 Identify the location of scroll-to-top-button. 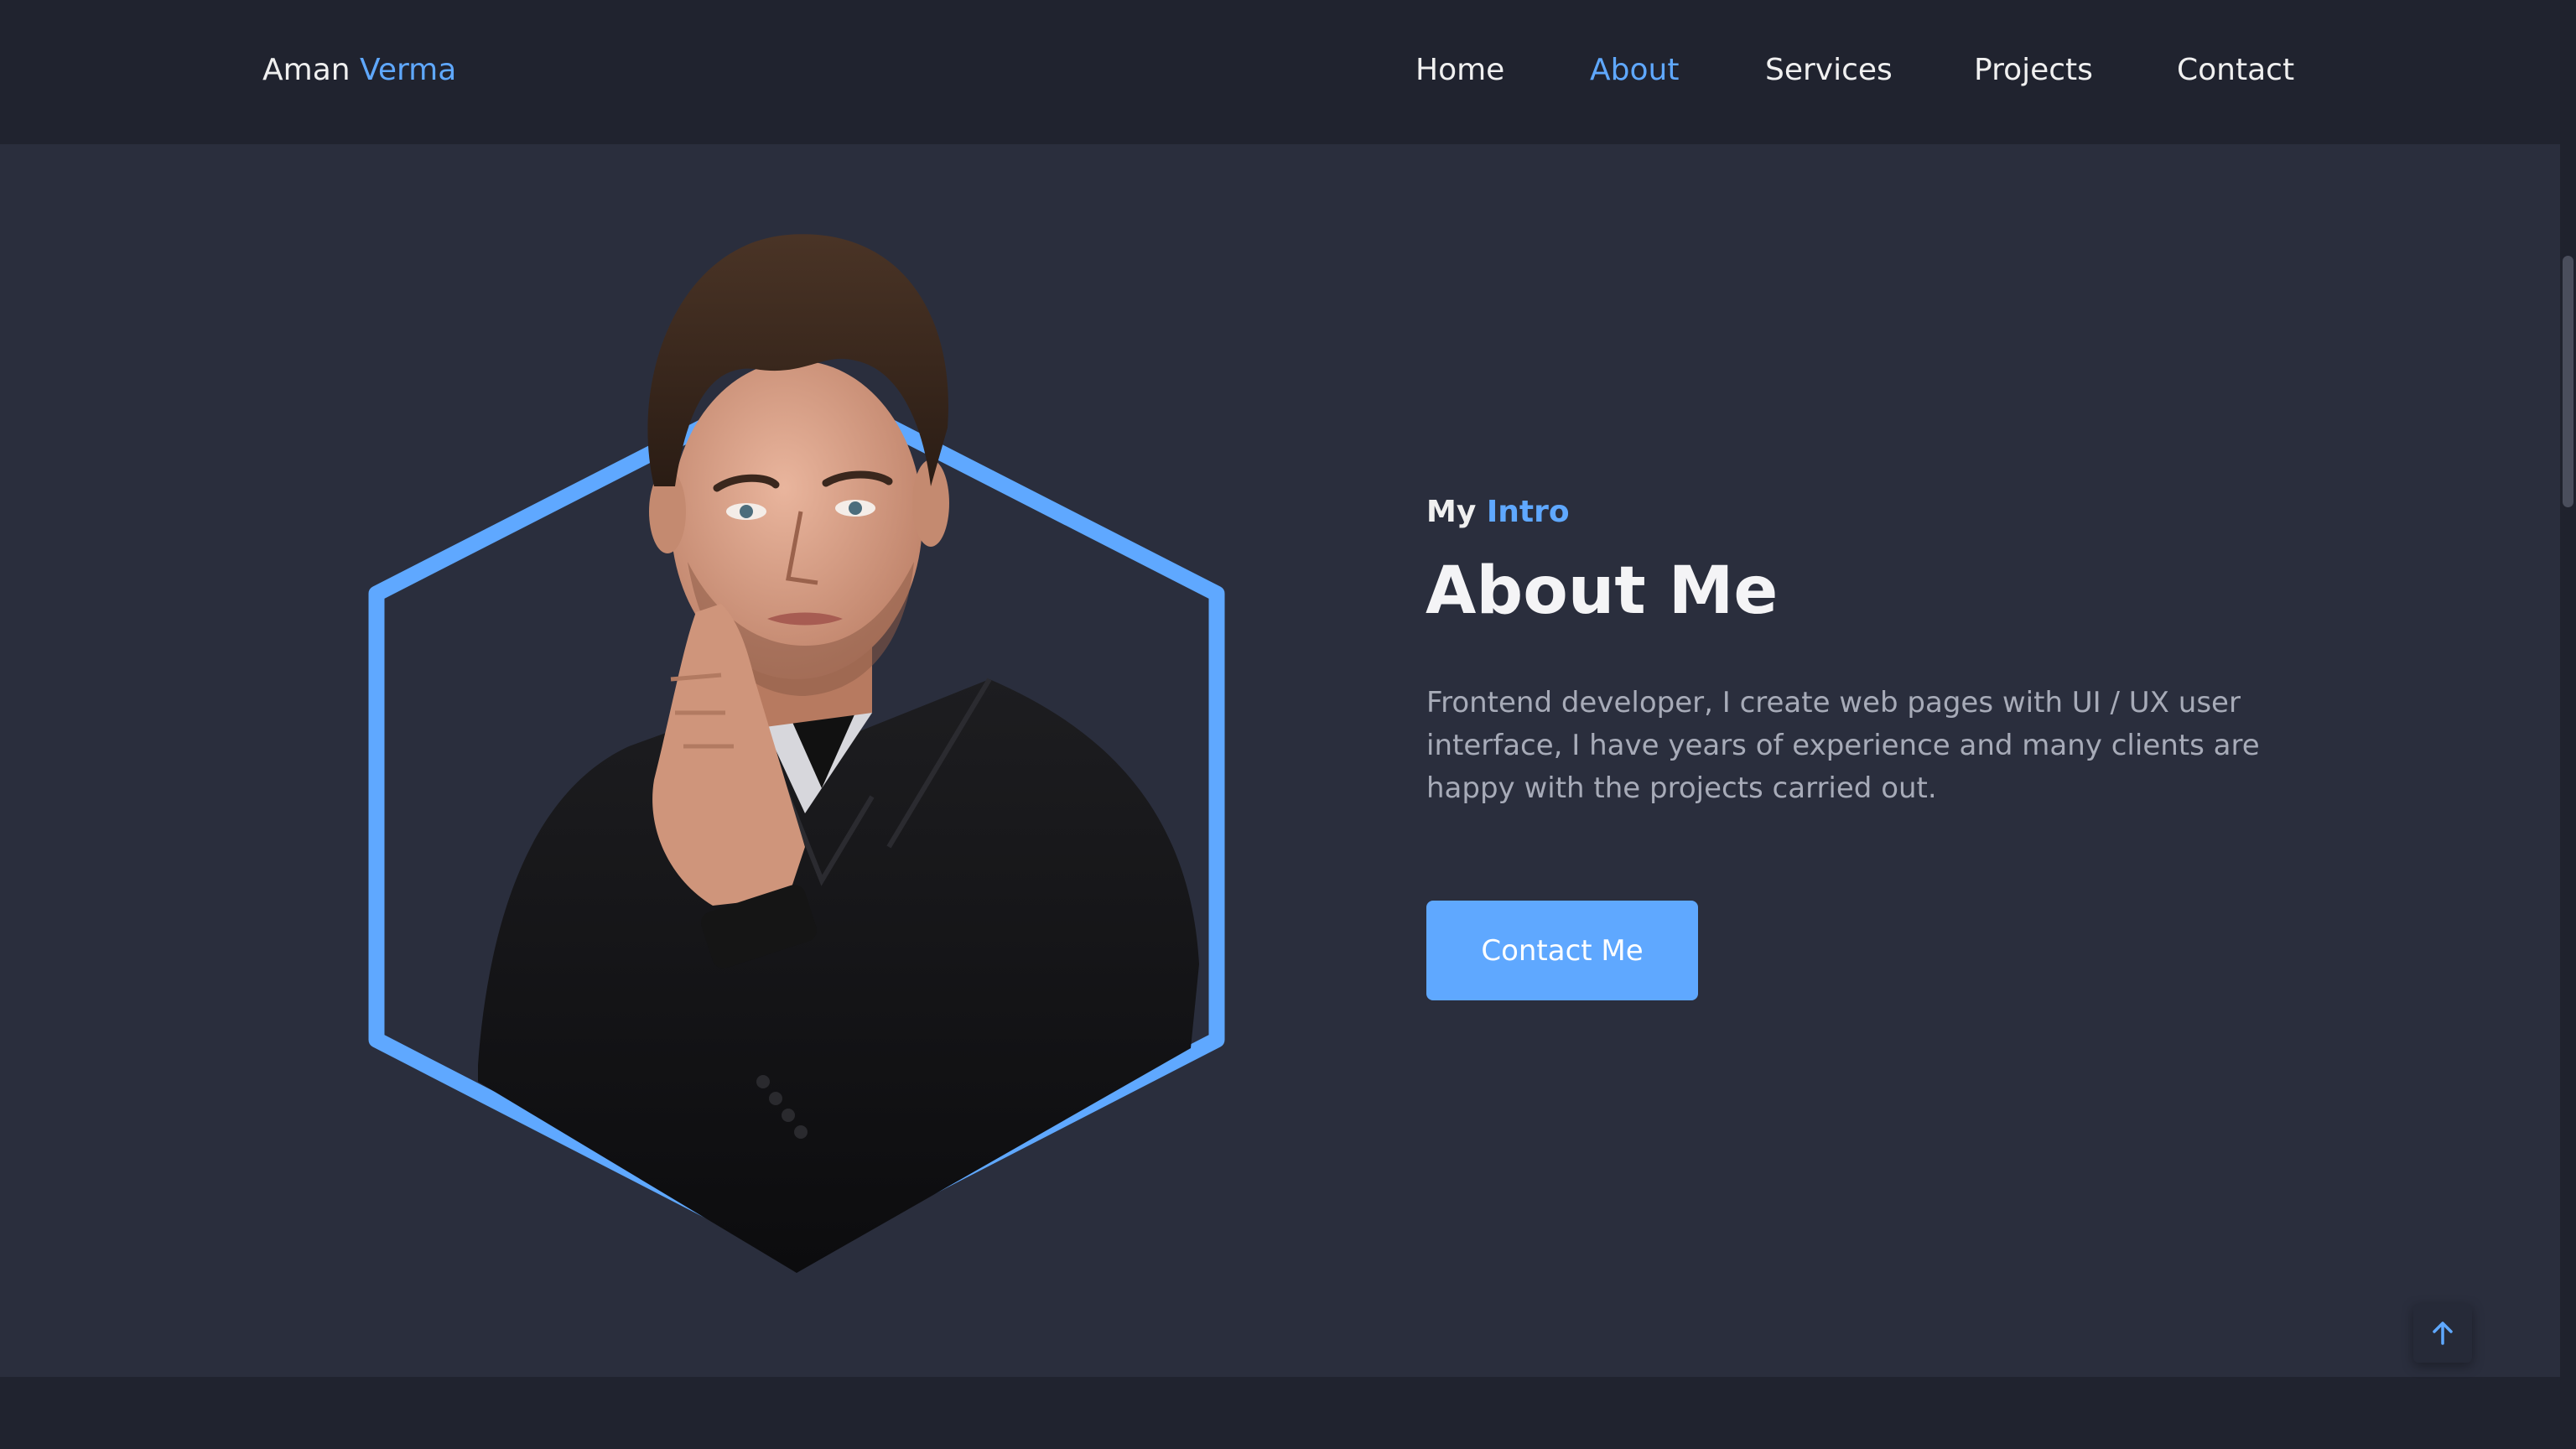
(2442, 1333).